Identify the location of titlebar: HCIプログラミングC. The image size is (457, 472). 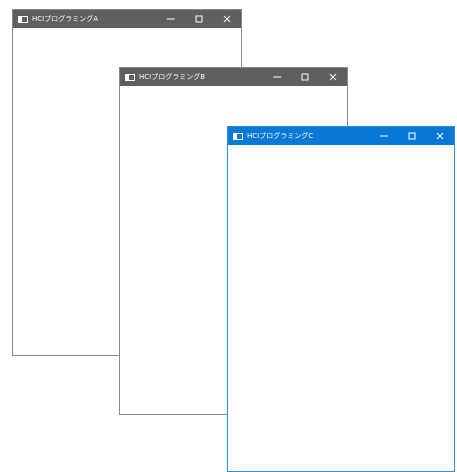
(341, 136).